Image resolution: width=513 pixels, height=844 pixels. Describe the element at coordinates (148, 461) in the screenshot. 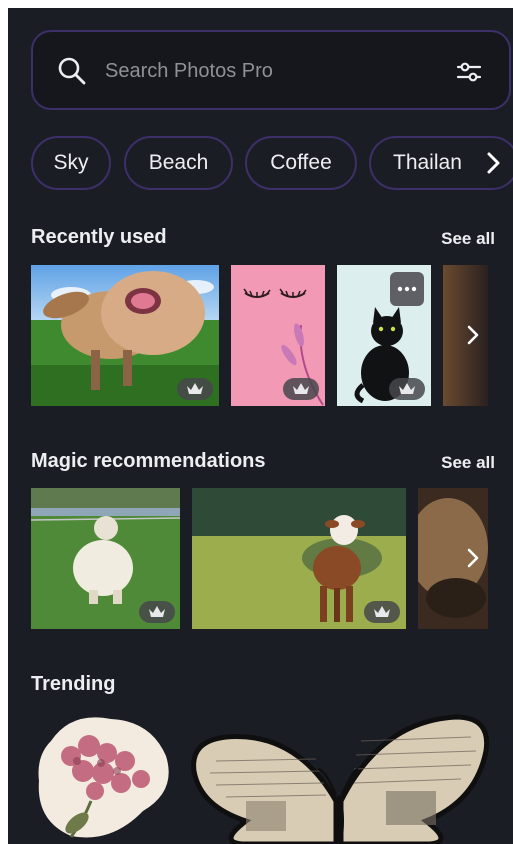

I see `section-title-magic-recommendations: Magic recommendations` at that location.